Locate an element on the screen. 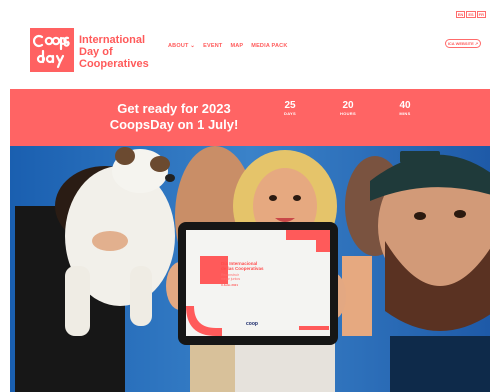 The width and height of the screenshot is (490, 392). logo-mark is located at coordinates (51, 51).